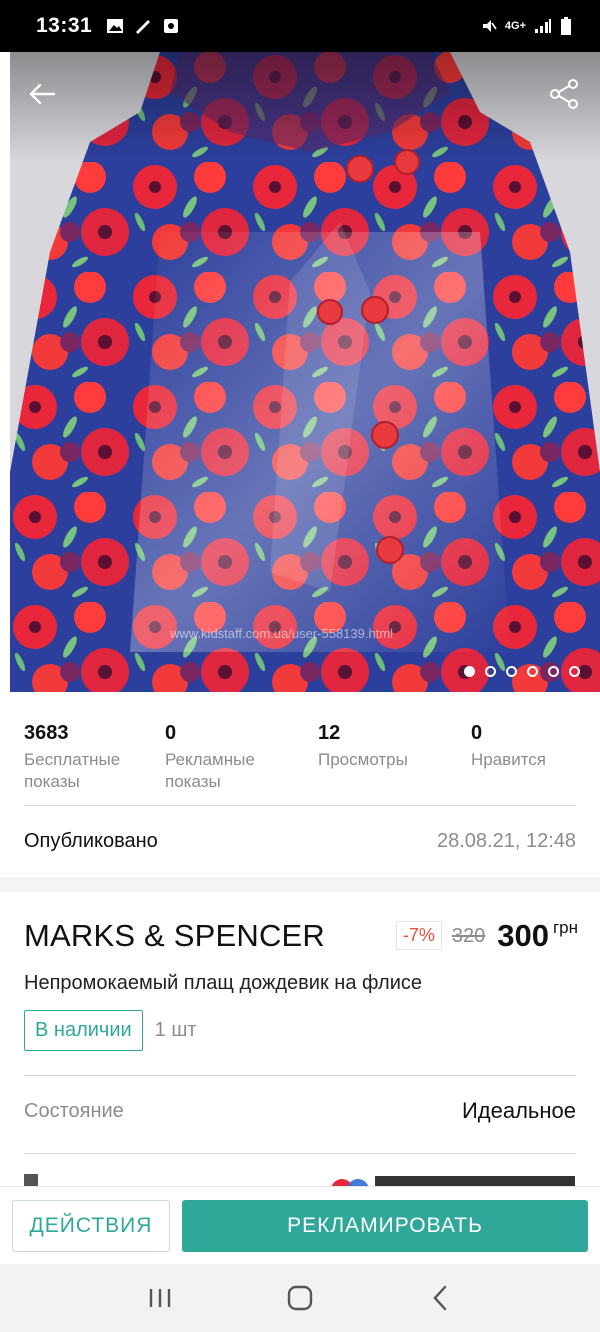  Describe the element at coordinates (506, 840) in the screenshot. I see `published-date: 28.08.21, 12:48` at that location.